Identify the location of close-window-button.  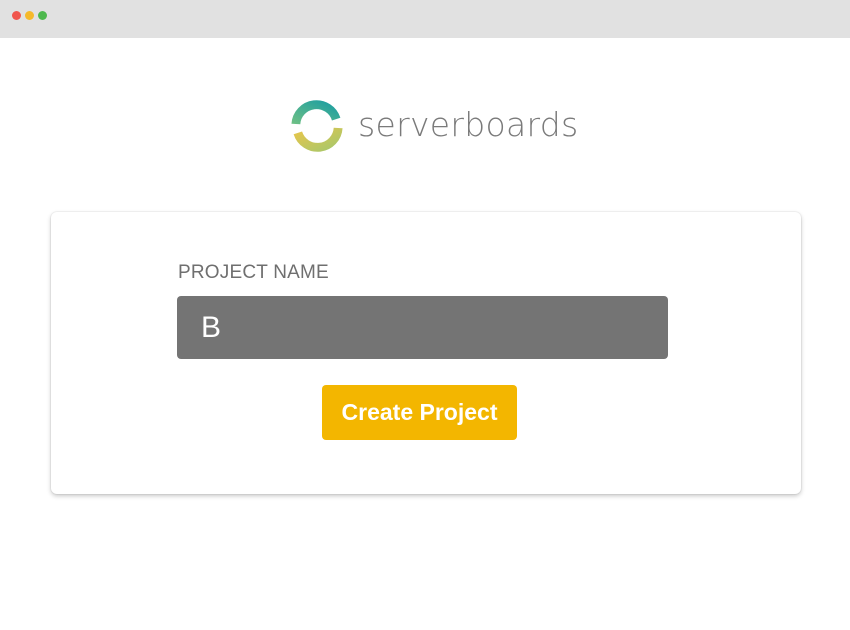
(16, 15).